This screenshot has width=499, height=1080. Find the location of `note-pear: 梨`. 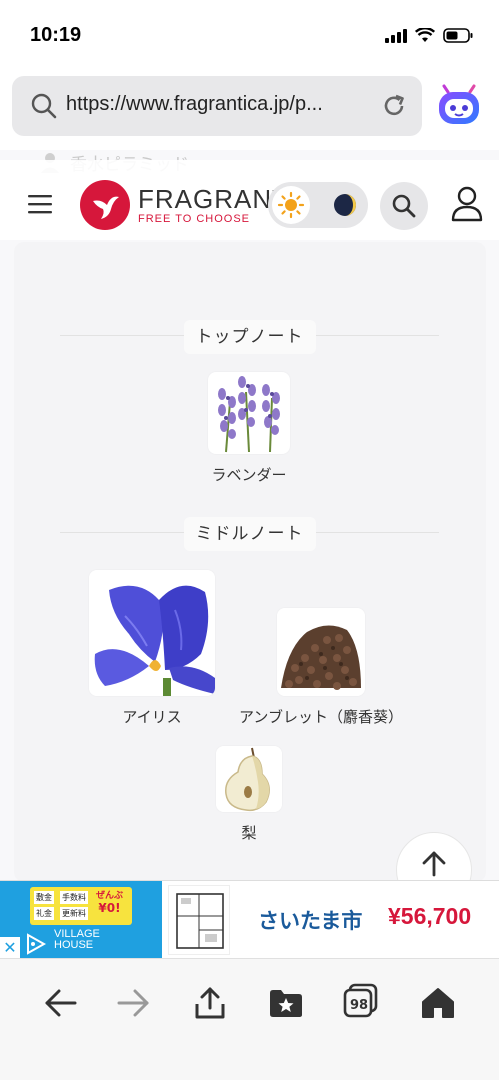

note-pear: 梨 is located at coordinates (249, 794).